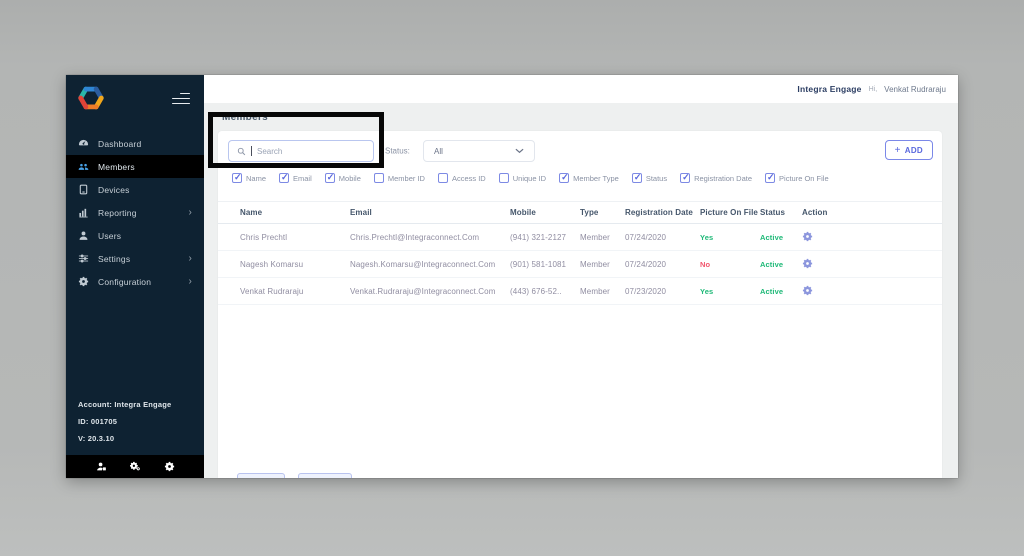 This screenshot has height=556, width=1024. Describe the element at coordinates (101, 466) in the screenshot. I see `user-settings-icon` at that location.